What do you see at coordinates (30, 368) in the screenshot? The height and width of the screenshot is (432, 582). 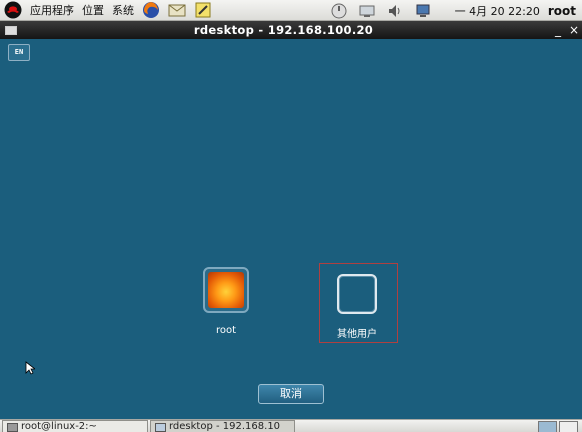 I see `mouse-cursor-icon` at bounding box center [30, 368].